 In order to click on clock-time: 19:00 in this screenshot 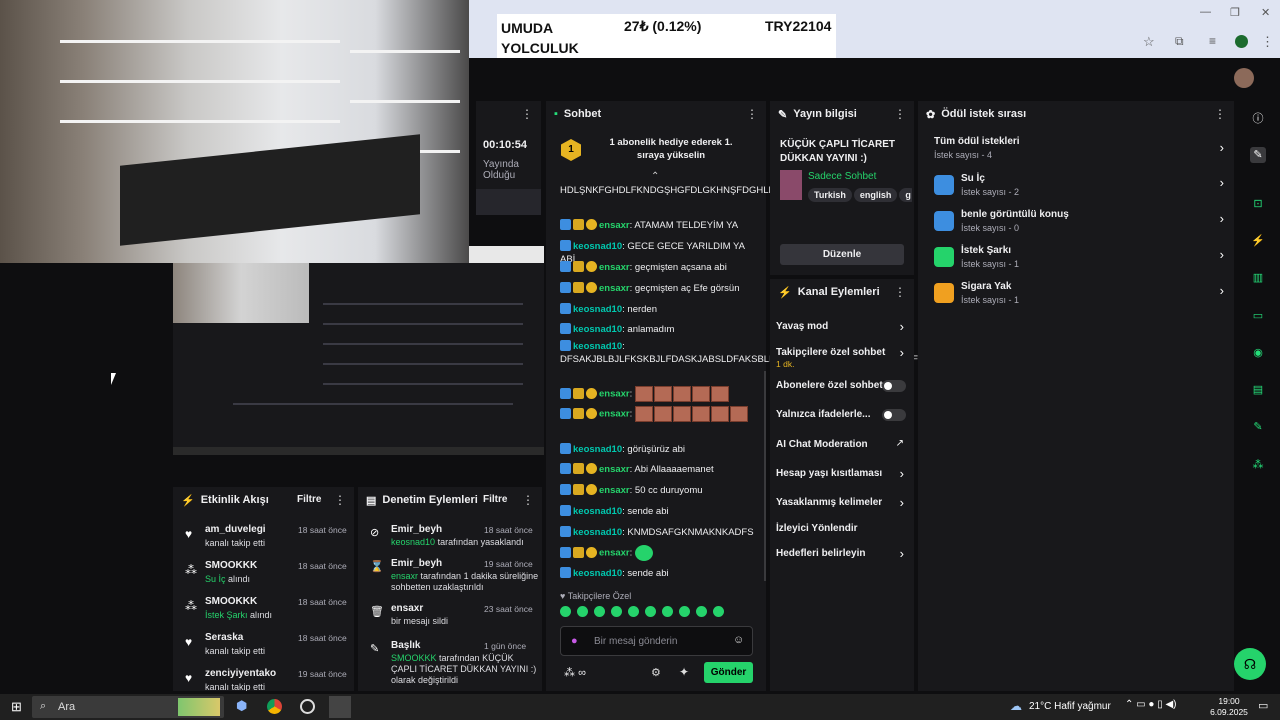, I will do `click(1229, 701)`.